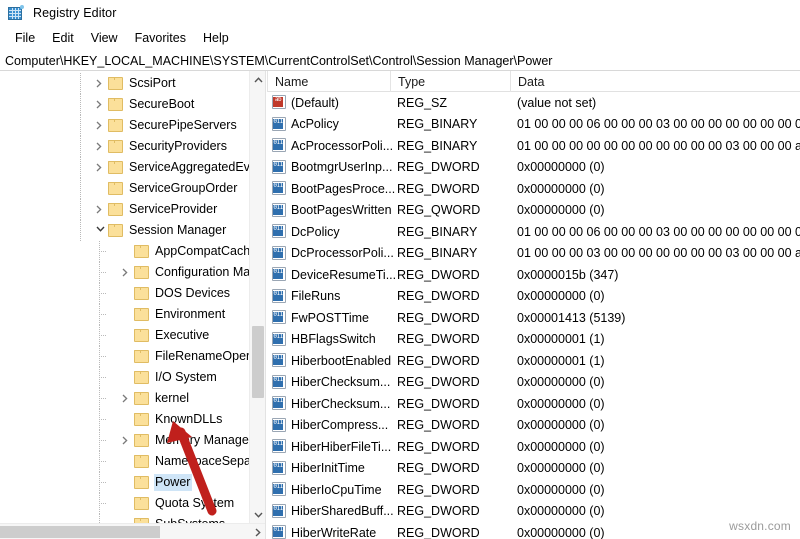 The image size is (800, 539). Describe the element at coordinates (257, 514) in the screenshot. I see `tree-scroll-down-button` at that location.